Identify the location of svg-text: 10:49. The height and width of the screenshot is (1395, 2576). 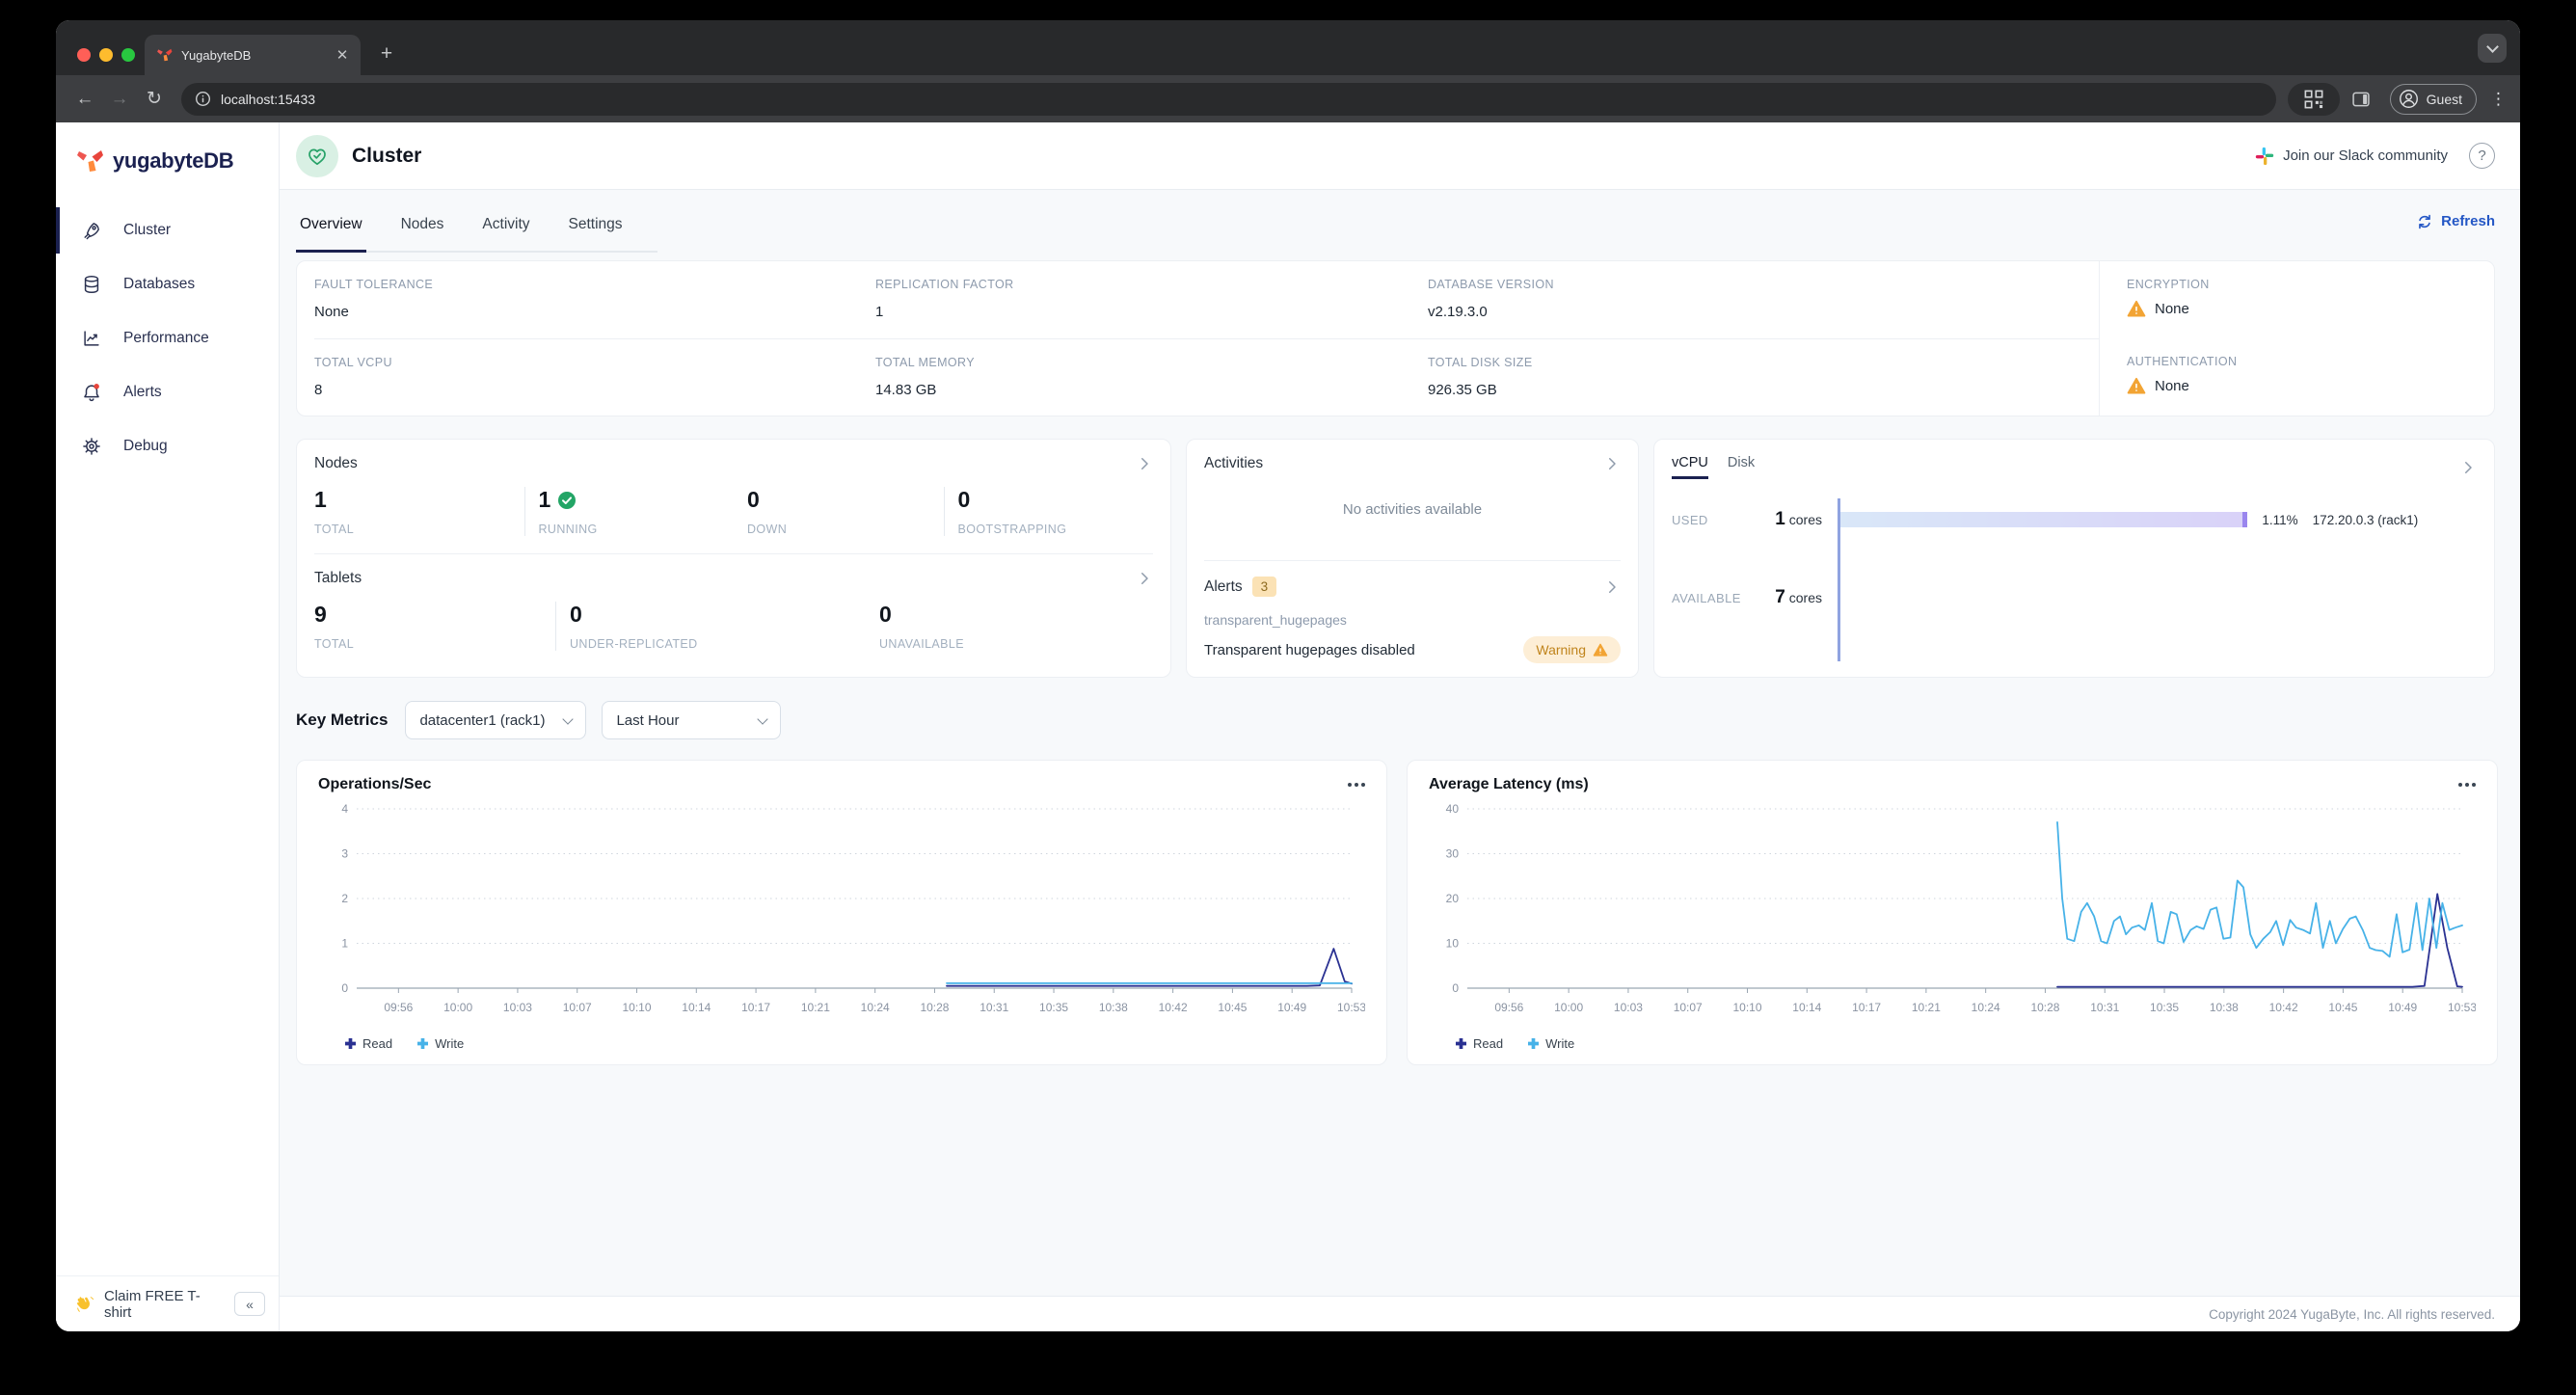
(1292, 1008).